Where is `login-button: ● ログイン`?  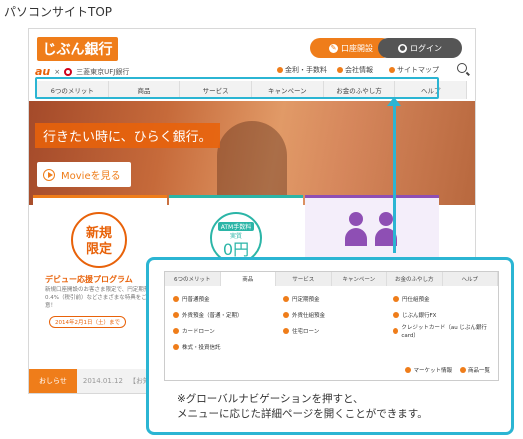 login-button: ● ログイン is located at coordinates (420, 48).